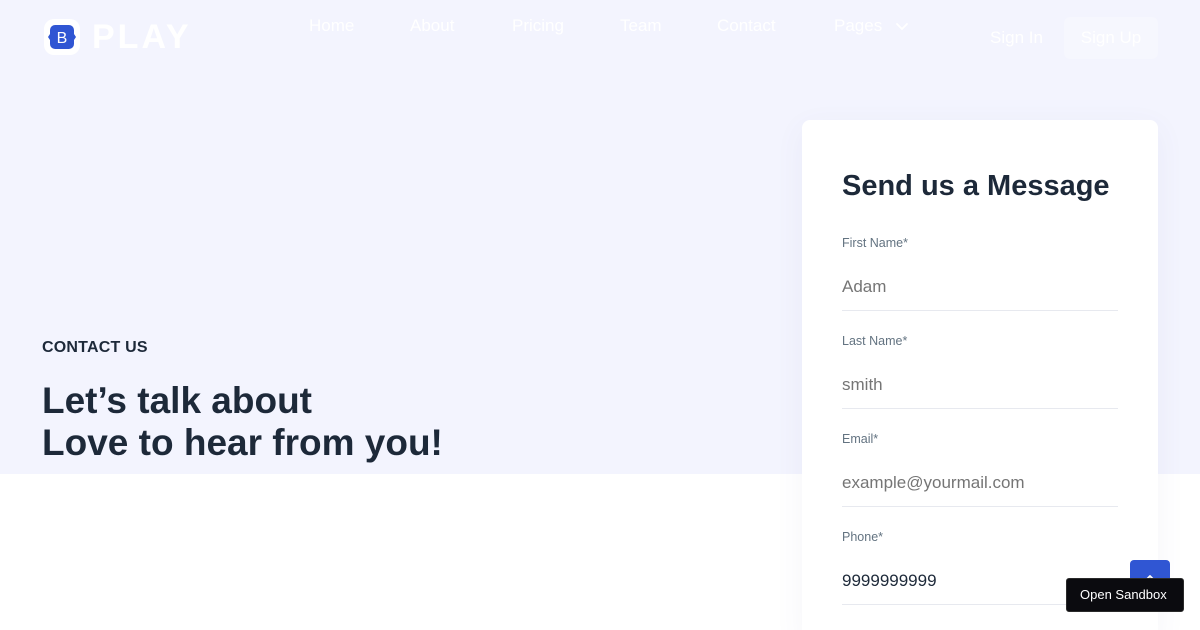 Image resolution: width=1200 pixels, height=630 pixels. Describe the element at coordinates (177, 400) in the screenshot. I see `hero-headline-line-1: Let’s talk about` at that location.